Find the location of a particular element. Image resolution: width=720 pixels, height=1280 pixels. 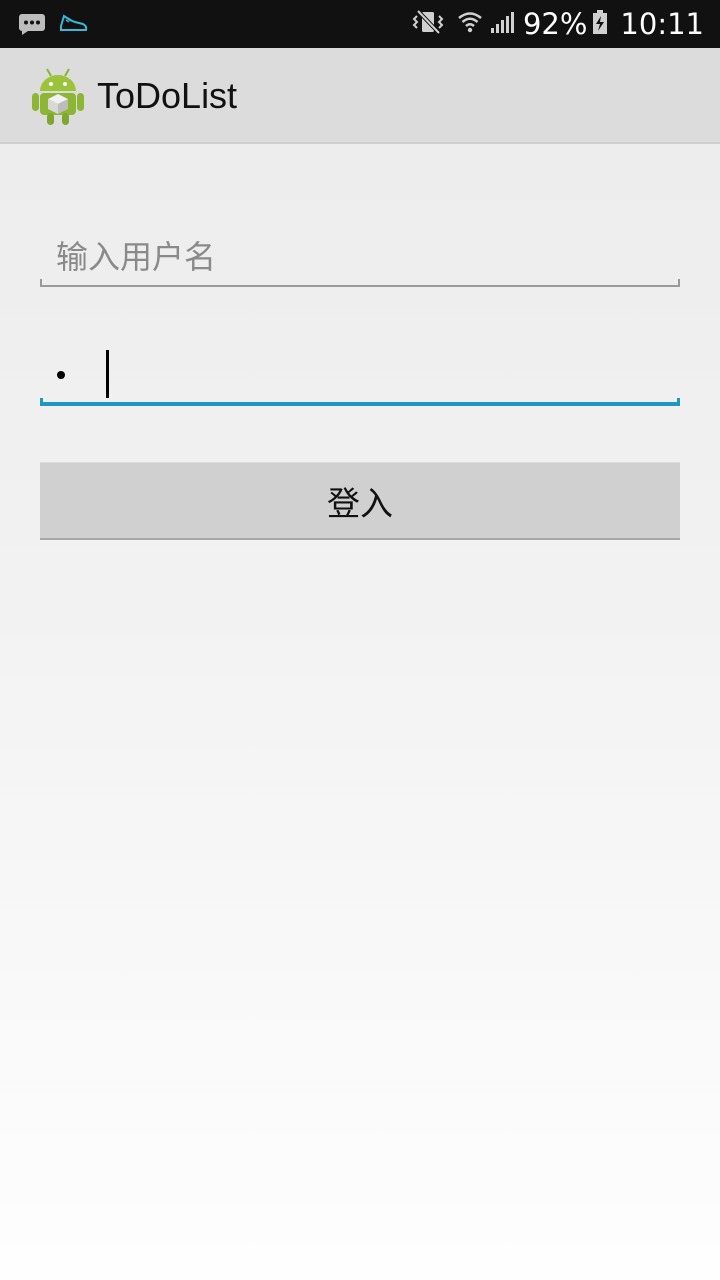

action-bar: ToDoList is located at coordinates (360, 96).